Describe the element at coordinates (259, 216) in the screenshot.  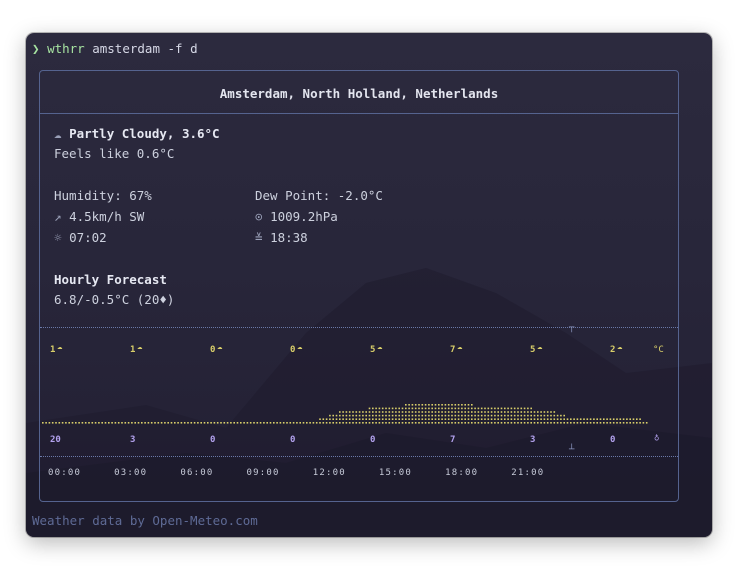
I see `pressure-icon: ⊙` at that location.